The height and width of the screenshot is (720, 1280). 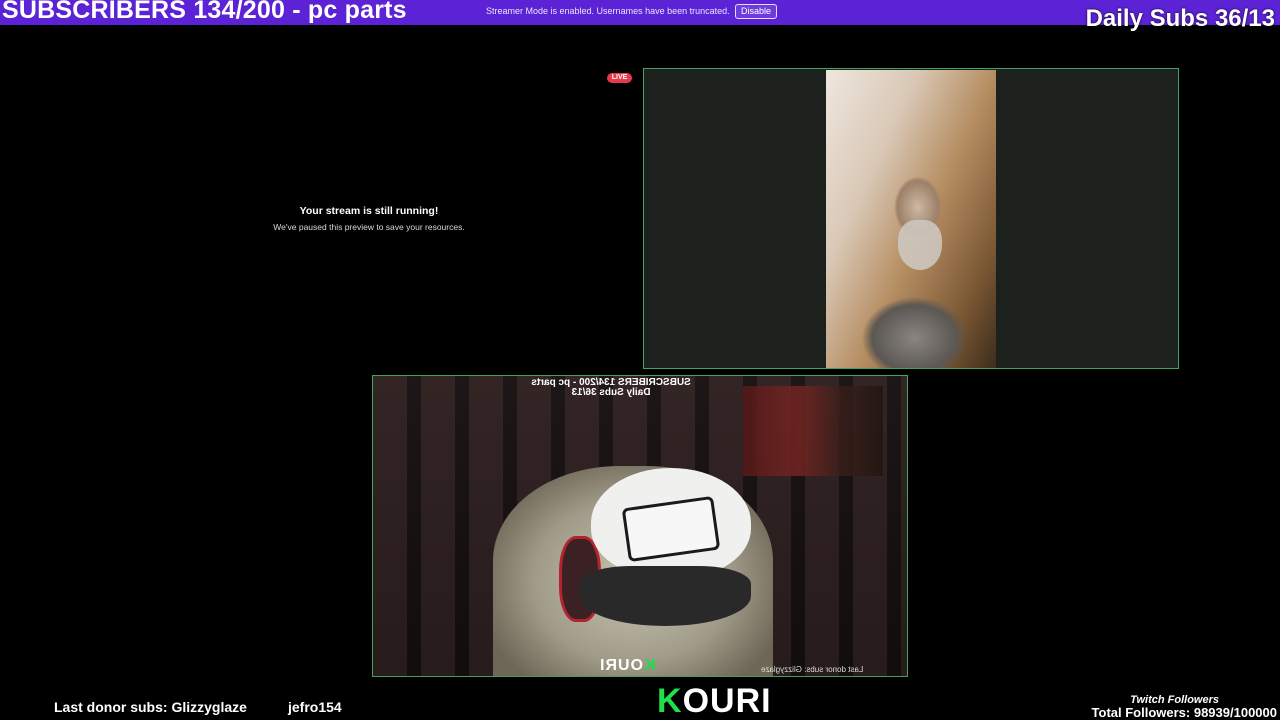 I want to click on disable-streamer-mode-button: Disable, so click(x=756, y=11).